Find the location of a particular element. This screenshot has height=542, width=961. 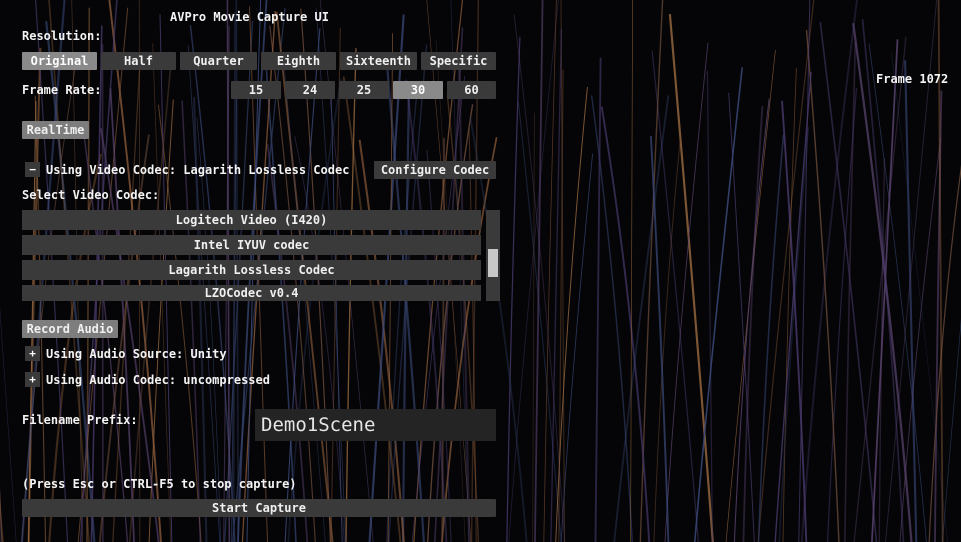

stop-capture-hint: (Press Esc or CTRL-F5 to stop capture) is located at coordinates (159, 484).